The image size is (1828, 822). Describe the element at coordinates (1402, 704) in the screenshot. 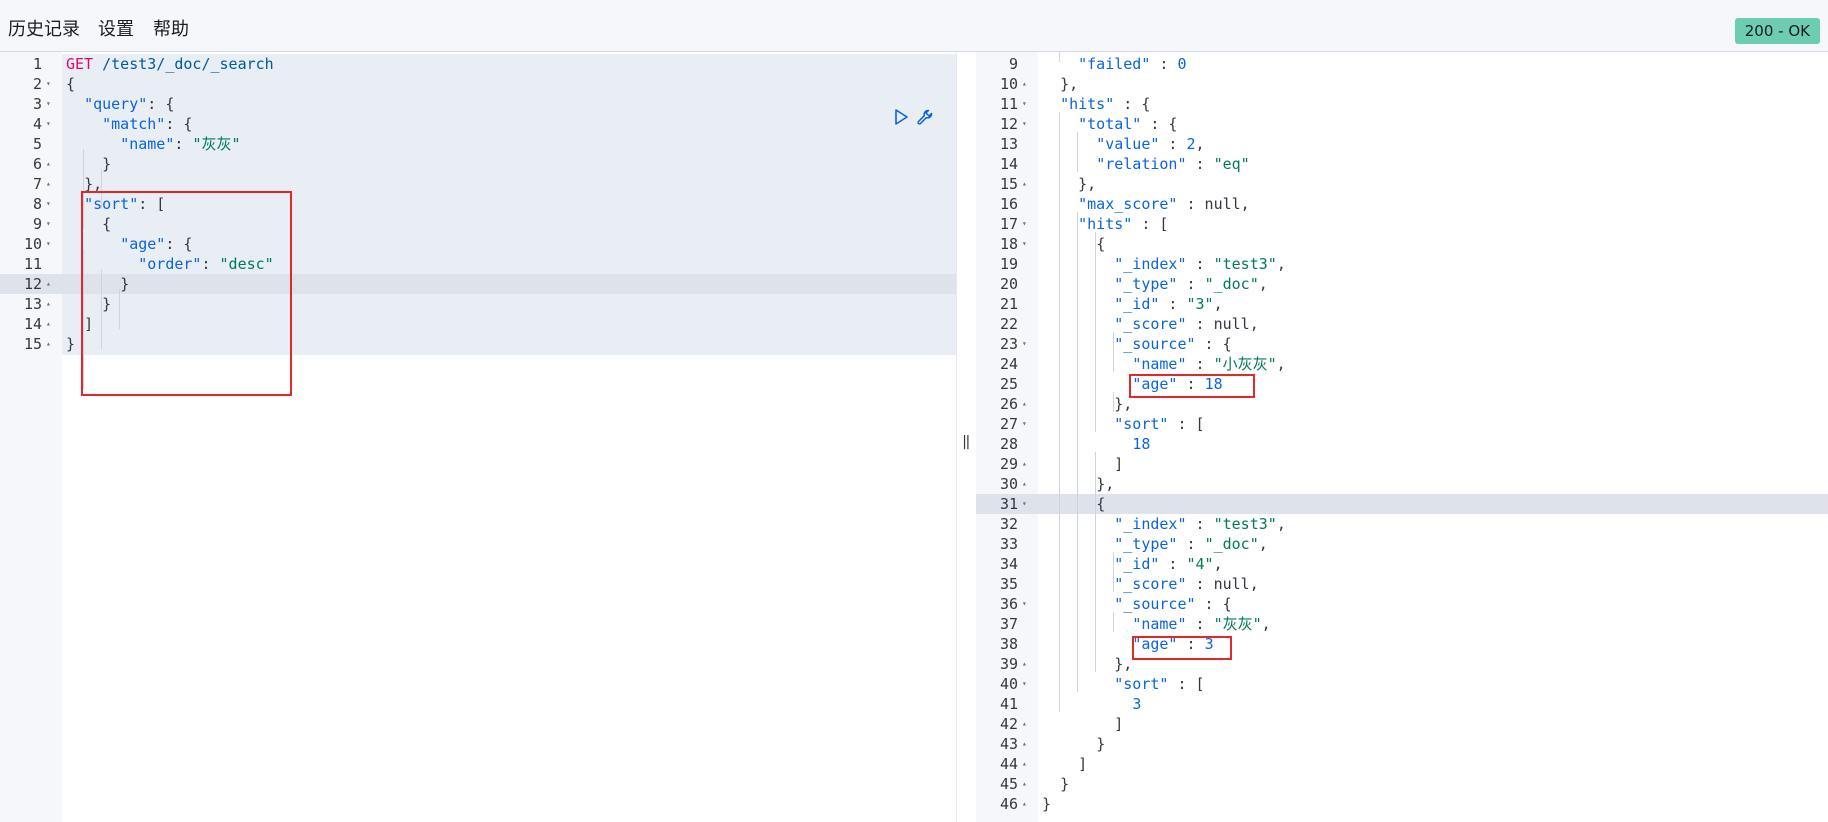

I see `response-line: 41 3` at that location.